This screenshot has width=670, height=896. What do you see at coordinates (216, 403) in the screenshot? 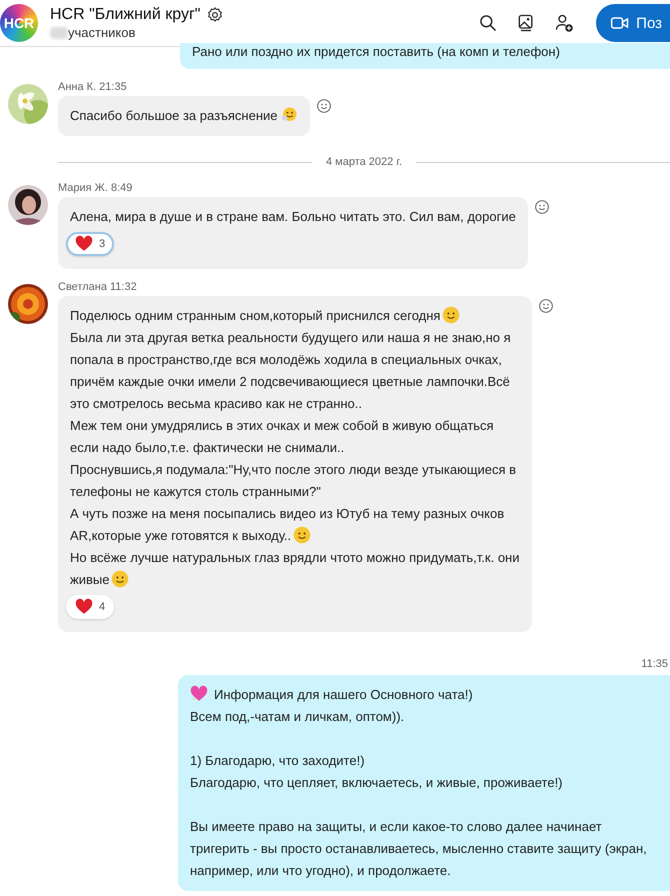
I see `message-text: это смотрелось весьма красиво как не странно..` at bounding box center [216, 403].